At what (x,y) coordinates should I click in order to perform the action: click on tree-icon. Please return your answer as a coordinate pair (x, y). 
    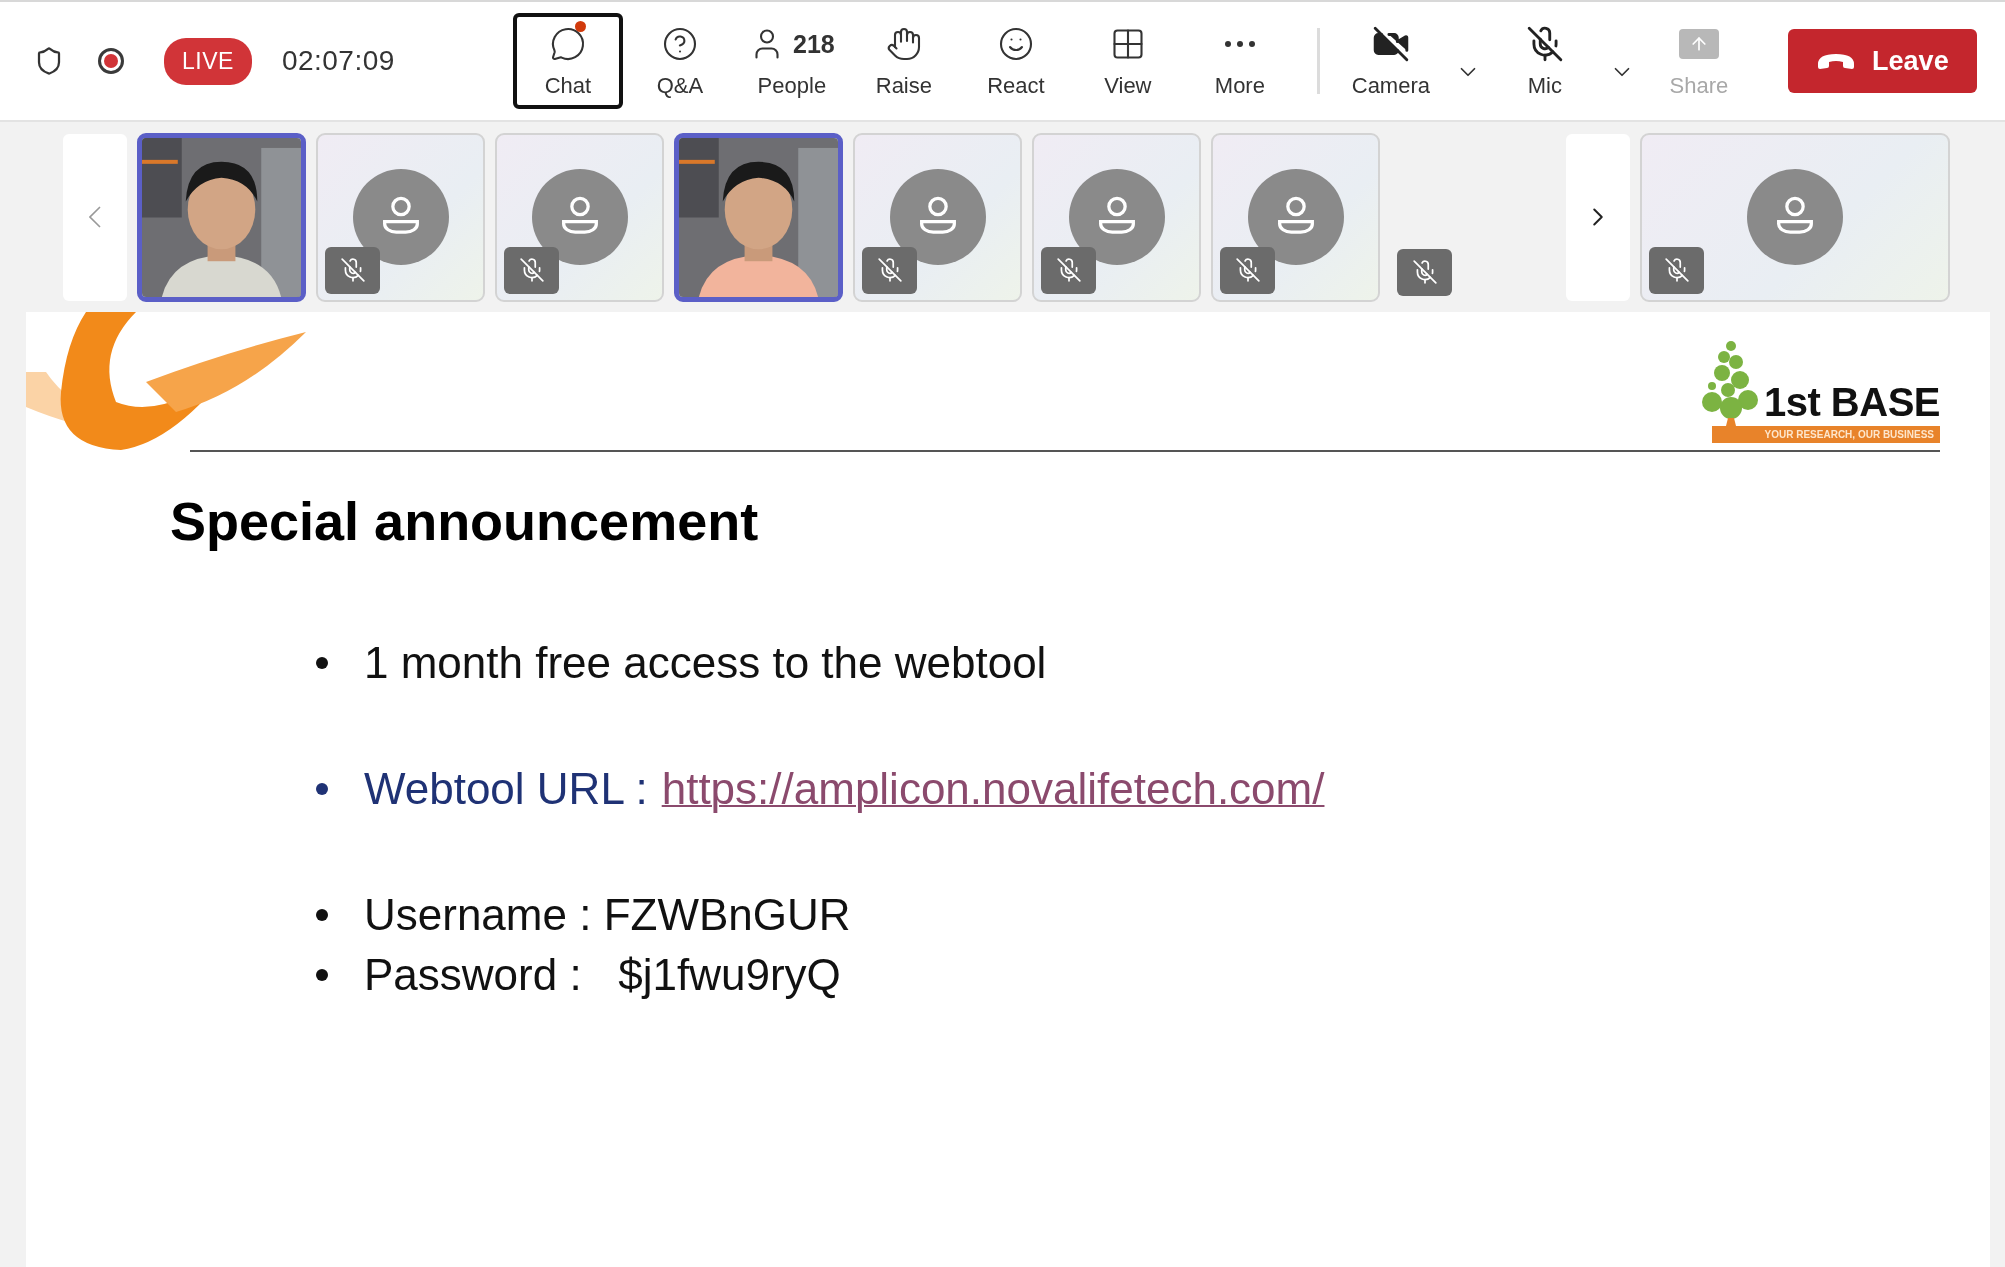
    Looking at the image, I should click on (1730, 383).